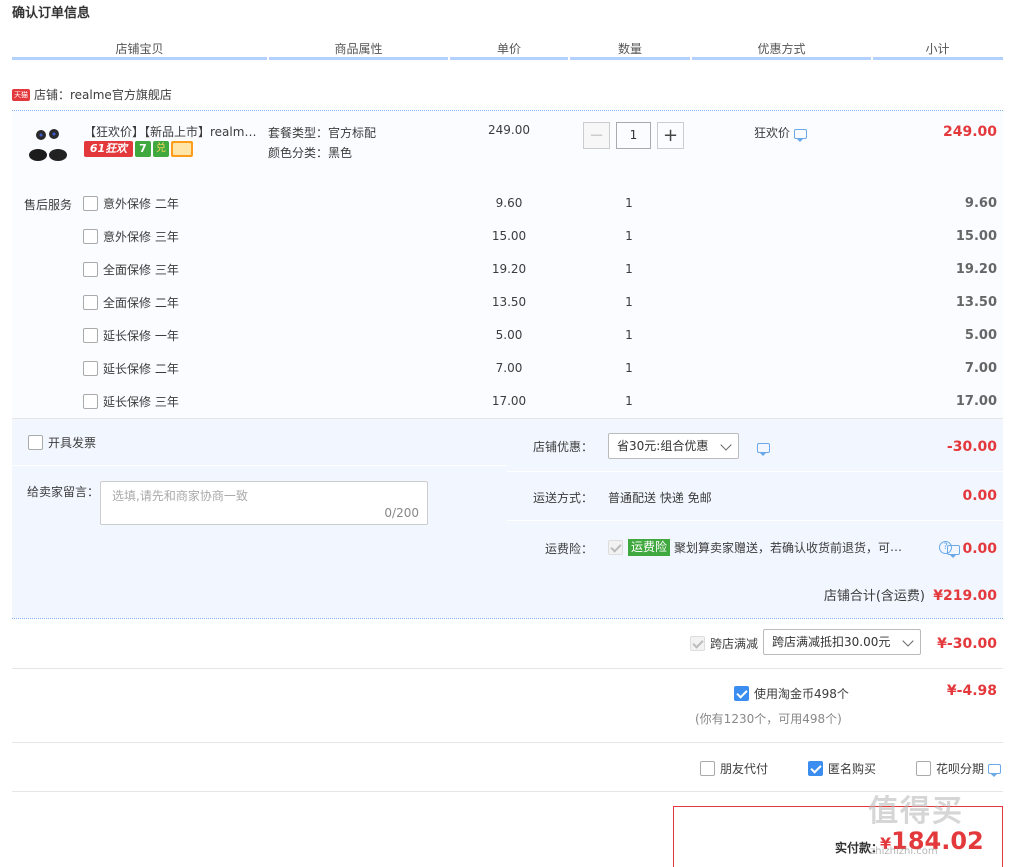 The width and height of the screenshot is (1015, 867). What do you see at coordinates (649, 547) in the screenshot?
I see `insurance-tag: 运费险` at bounding box center [649, 547].